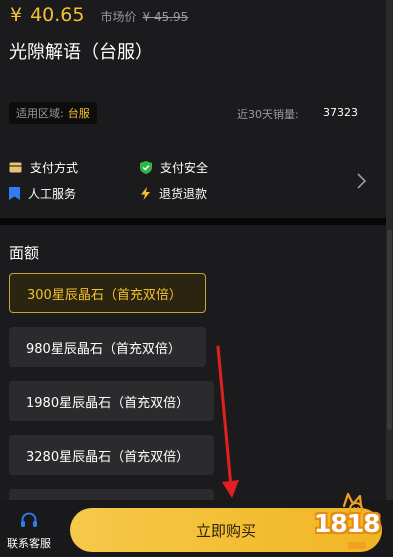  I want to click on option-980: 980星辰晶石（首充双倍）, so click(107, 347).